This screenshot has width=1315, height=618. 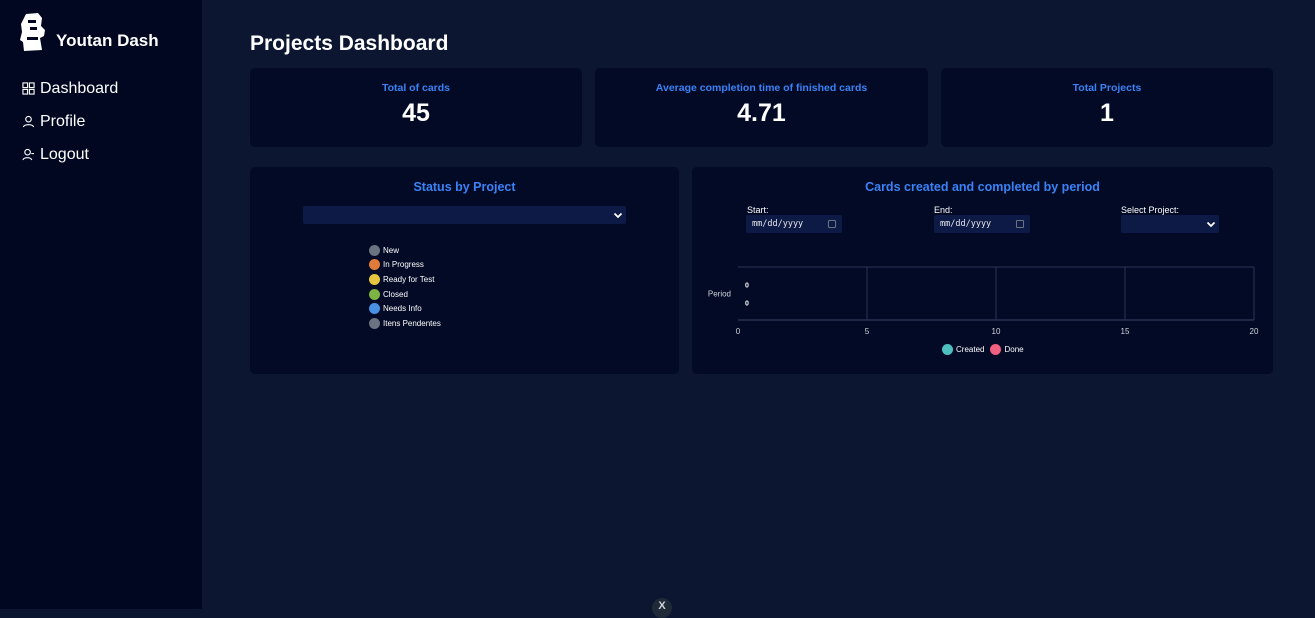 I want to click on logout-icon, so click(x=28, y=154).